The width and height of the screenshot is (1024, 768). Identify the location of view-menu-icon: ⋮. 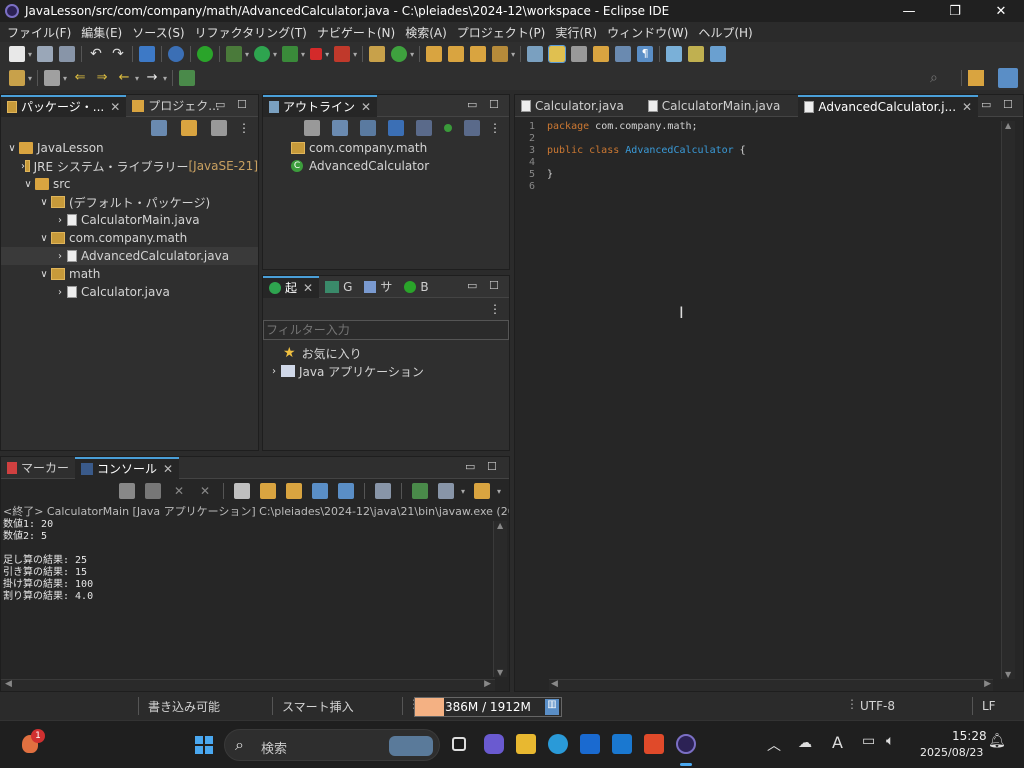
(495, 128).